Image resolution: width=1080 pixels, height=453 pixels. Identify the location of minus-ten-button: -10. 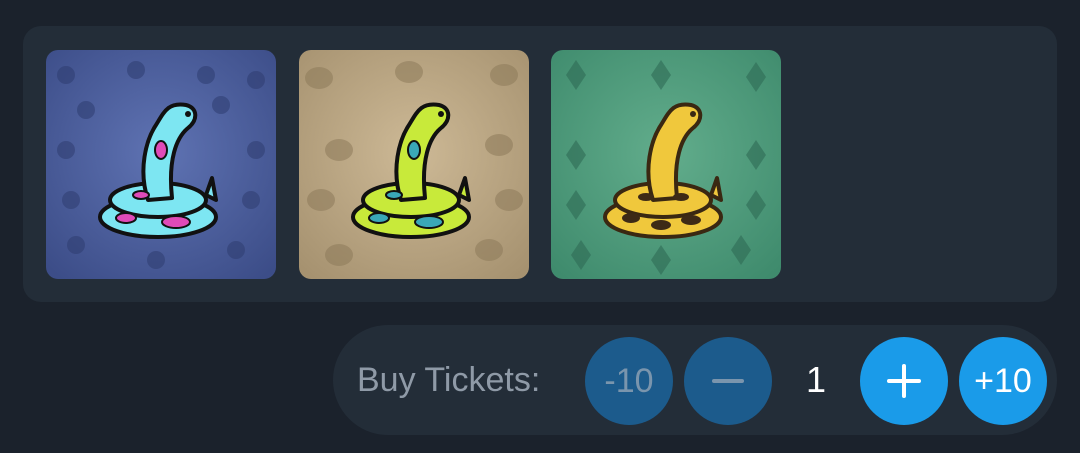
(629, 381).